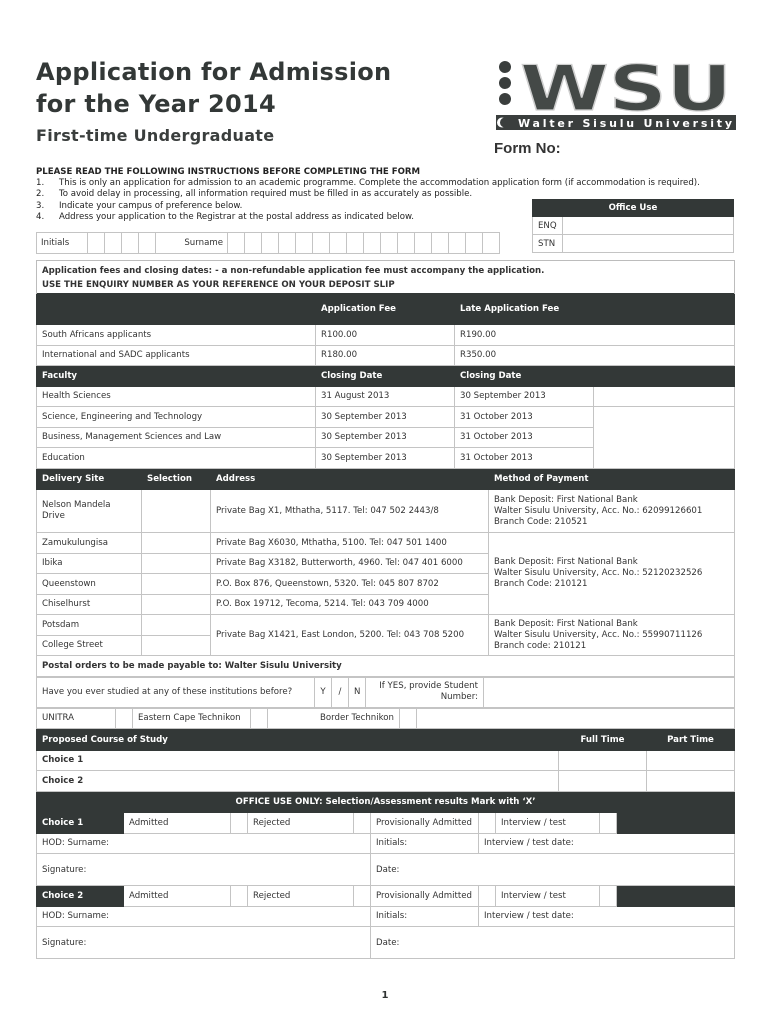 The image size is (770, 1024). What do you see at coordinates (524, 396) in the screenshot?
I see `late-closing-date: 30 September 2013` at bounding box center [524, 396].